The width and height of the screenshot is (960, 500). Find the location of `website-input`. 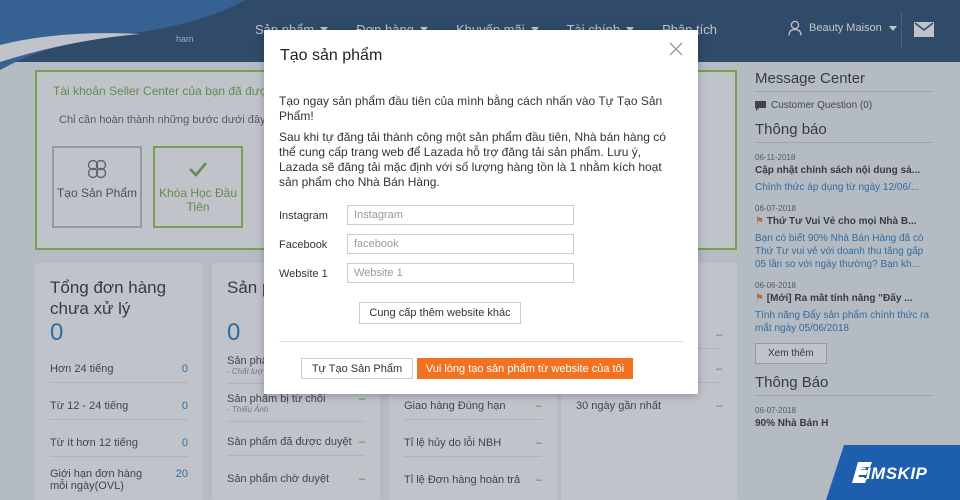

website-input is located at coordinates (460, 273).